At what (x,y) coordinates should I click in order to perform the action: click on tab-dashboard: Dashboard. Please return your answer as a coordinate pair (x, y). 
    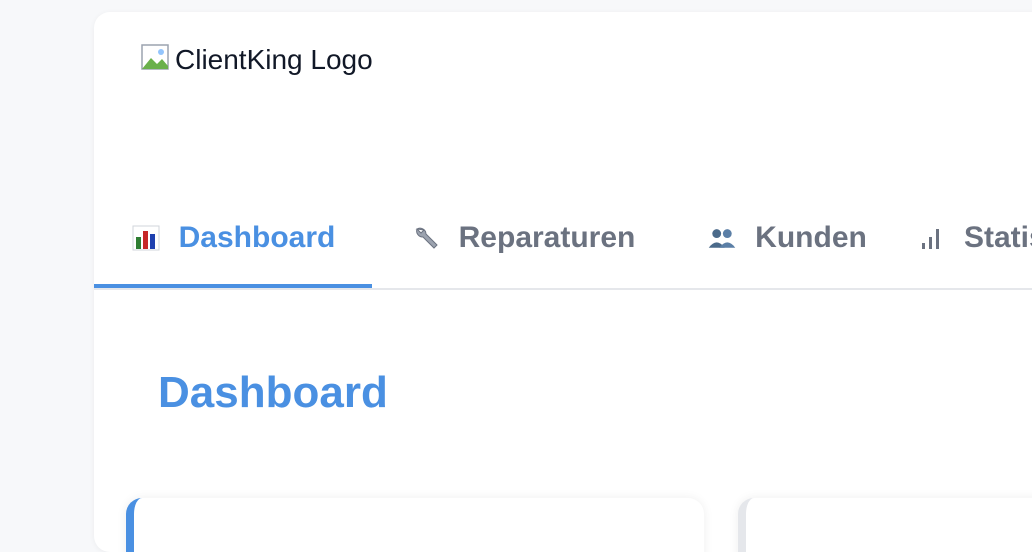
    Looking at the image, I should click on (233, 238).